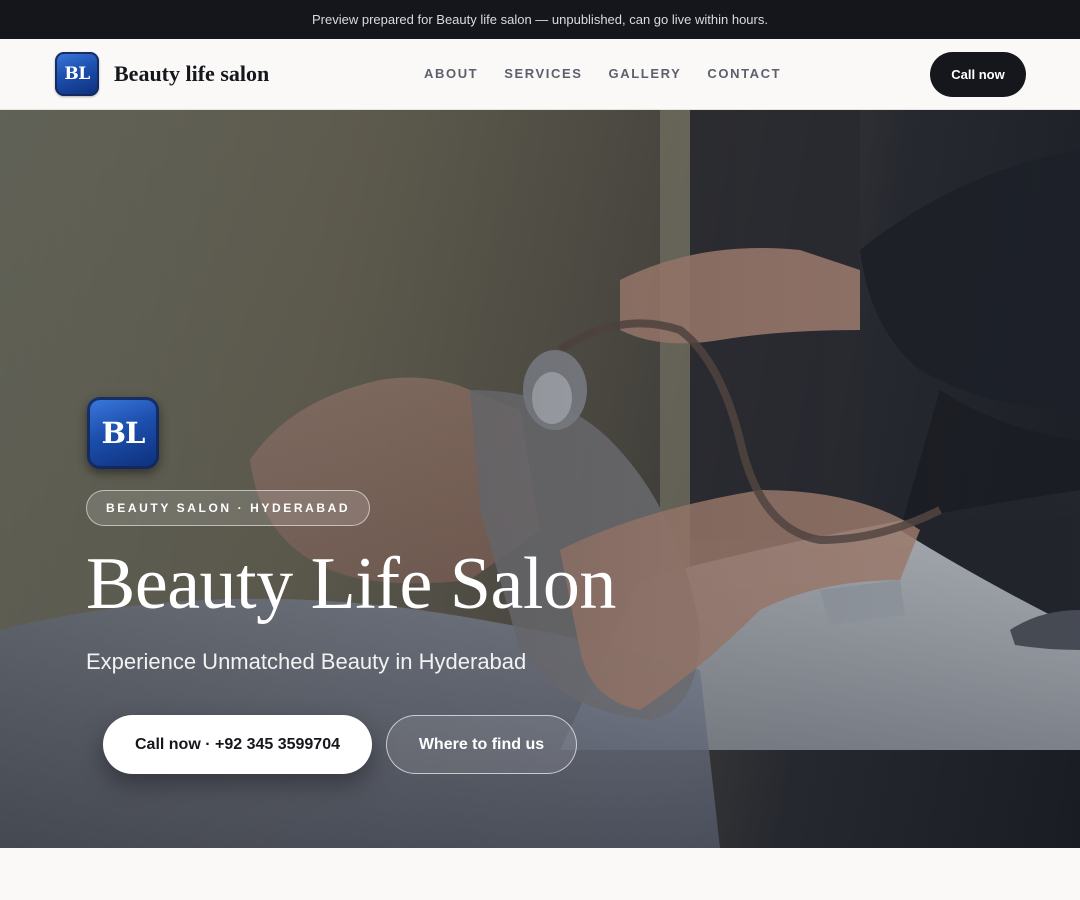  I want to click on header-call-button: Call now, so click(978, 74).